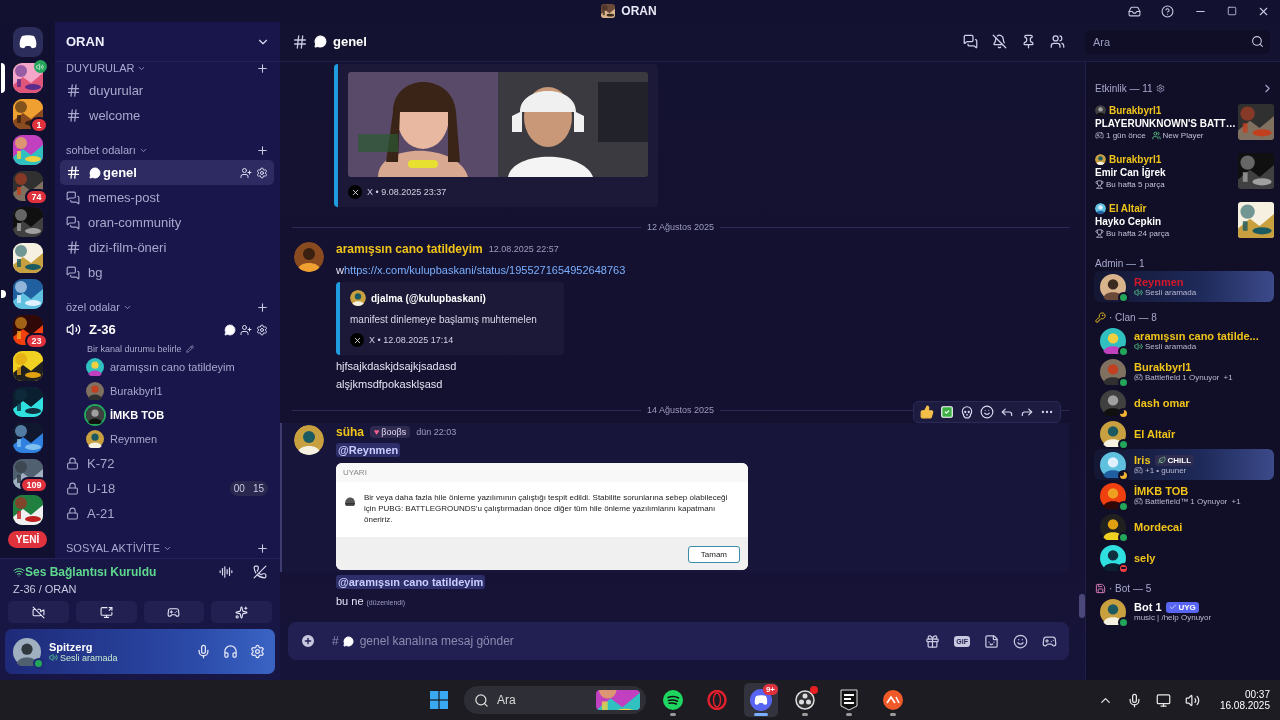  What do you see at coordinates (1184, 286) in the screenshot?
I see `member-item: Reynmen Sesli aramada` at bounding box center [1184, 286].